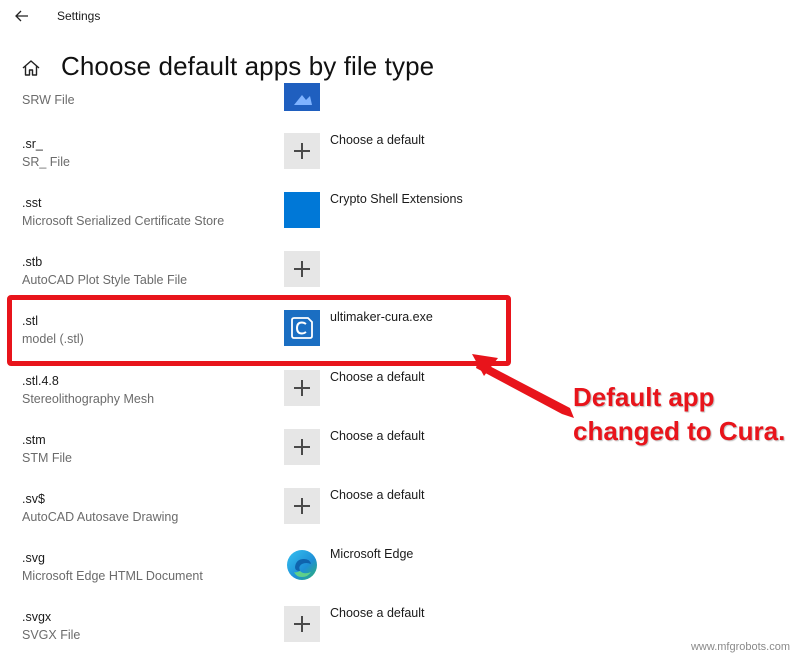  Describe the element at coordinates (51, 635) in the screenshot. I see `file-type-description: SVGX File` at that location.